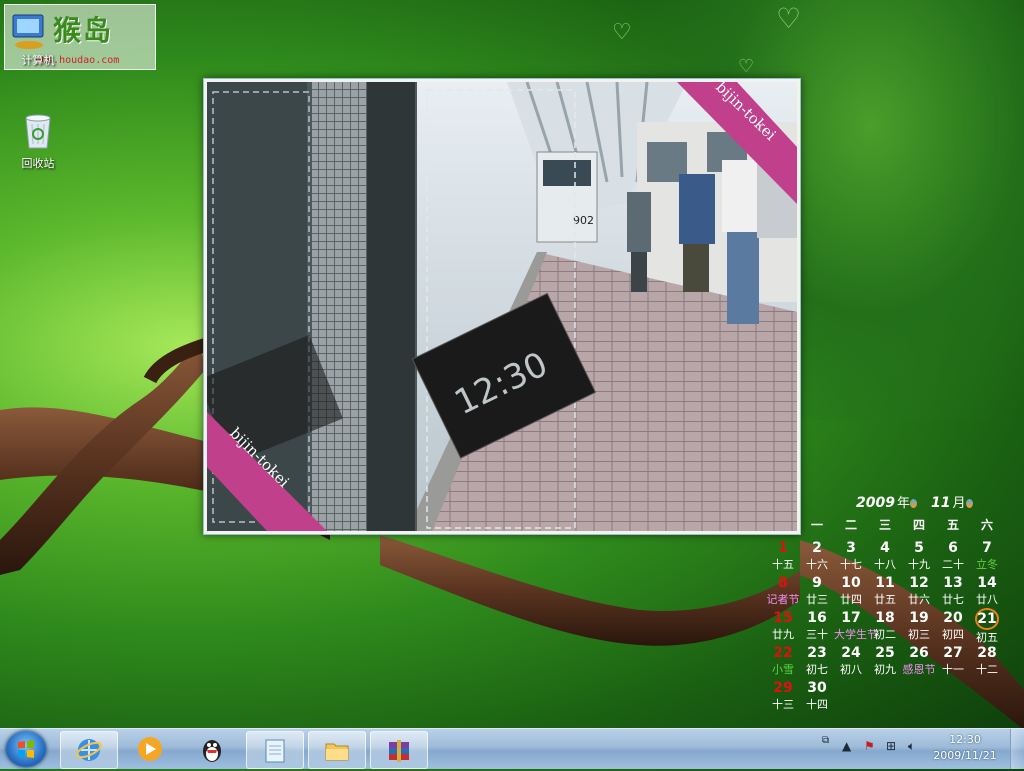 Image resolution: width=1024 pixels, height=771 pixels. What do you see at coordinates (869, 746) in the screenshot?
I see `action-center-flag-icon: ⚑` at bounding box center [869, 746].